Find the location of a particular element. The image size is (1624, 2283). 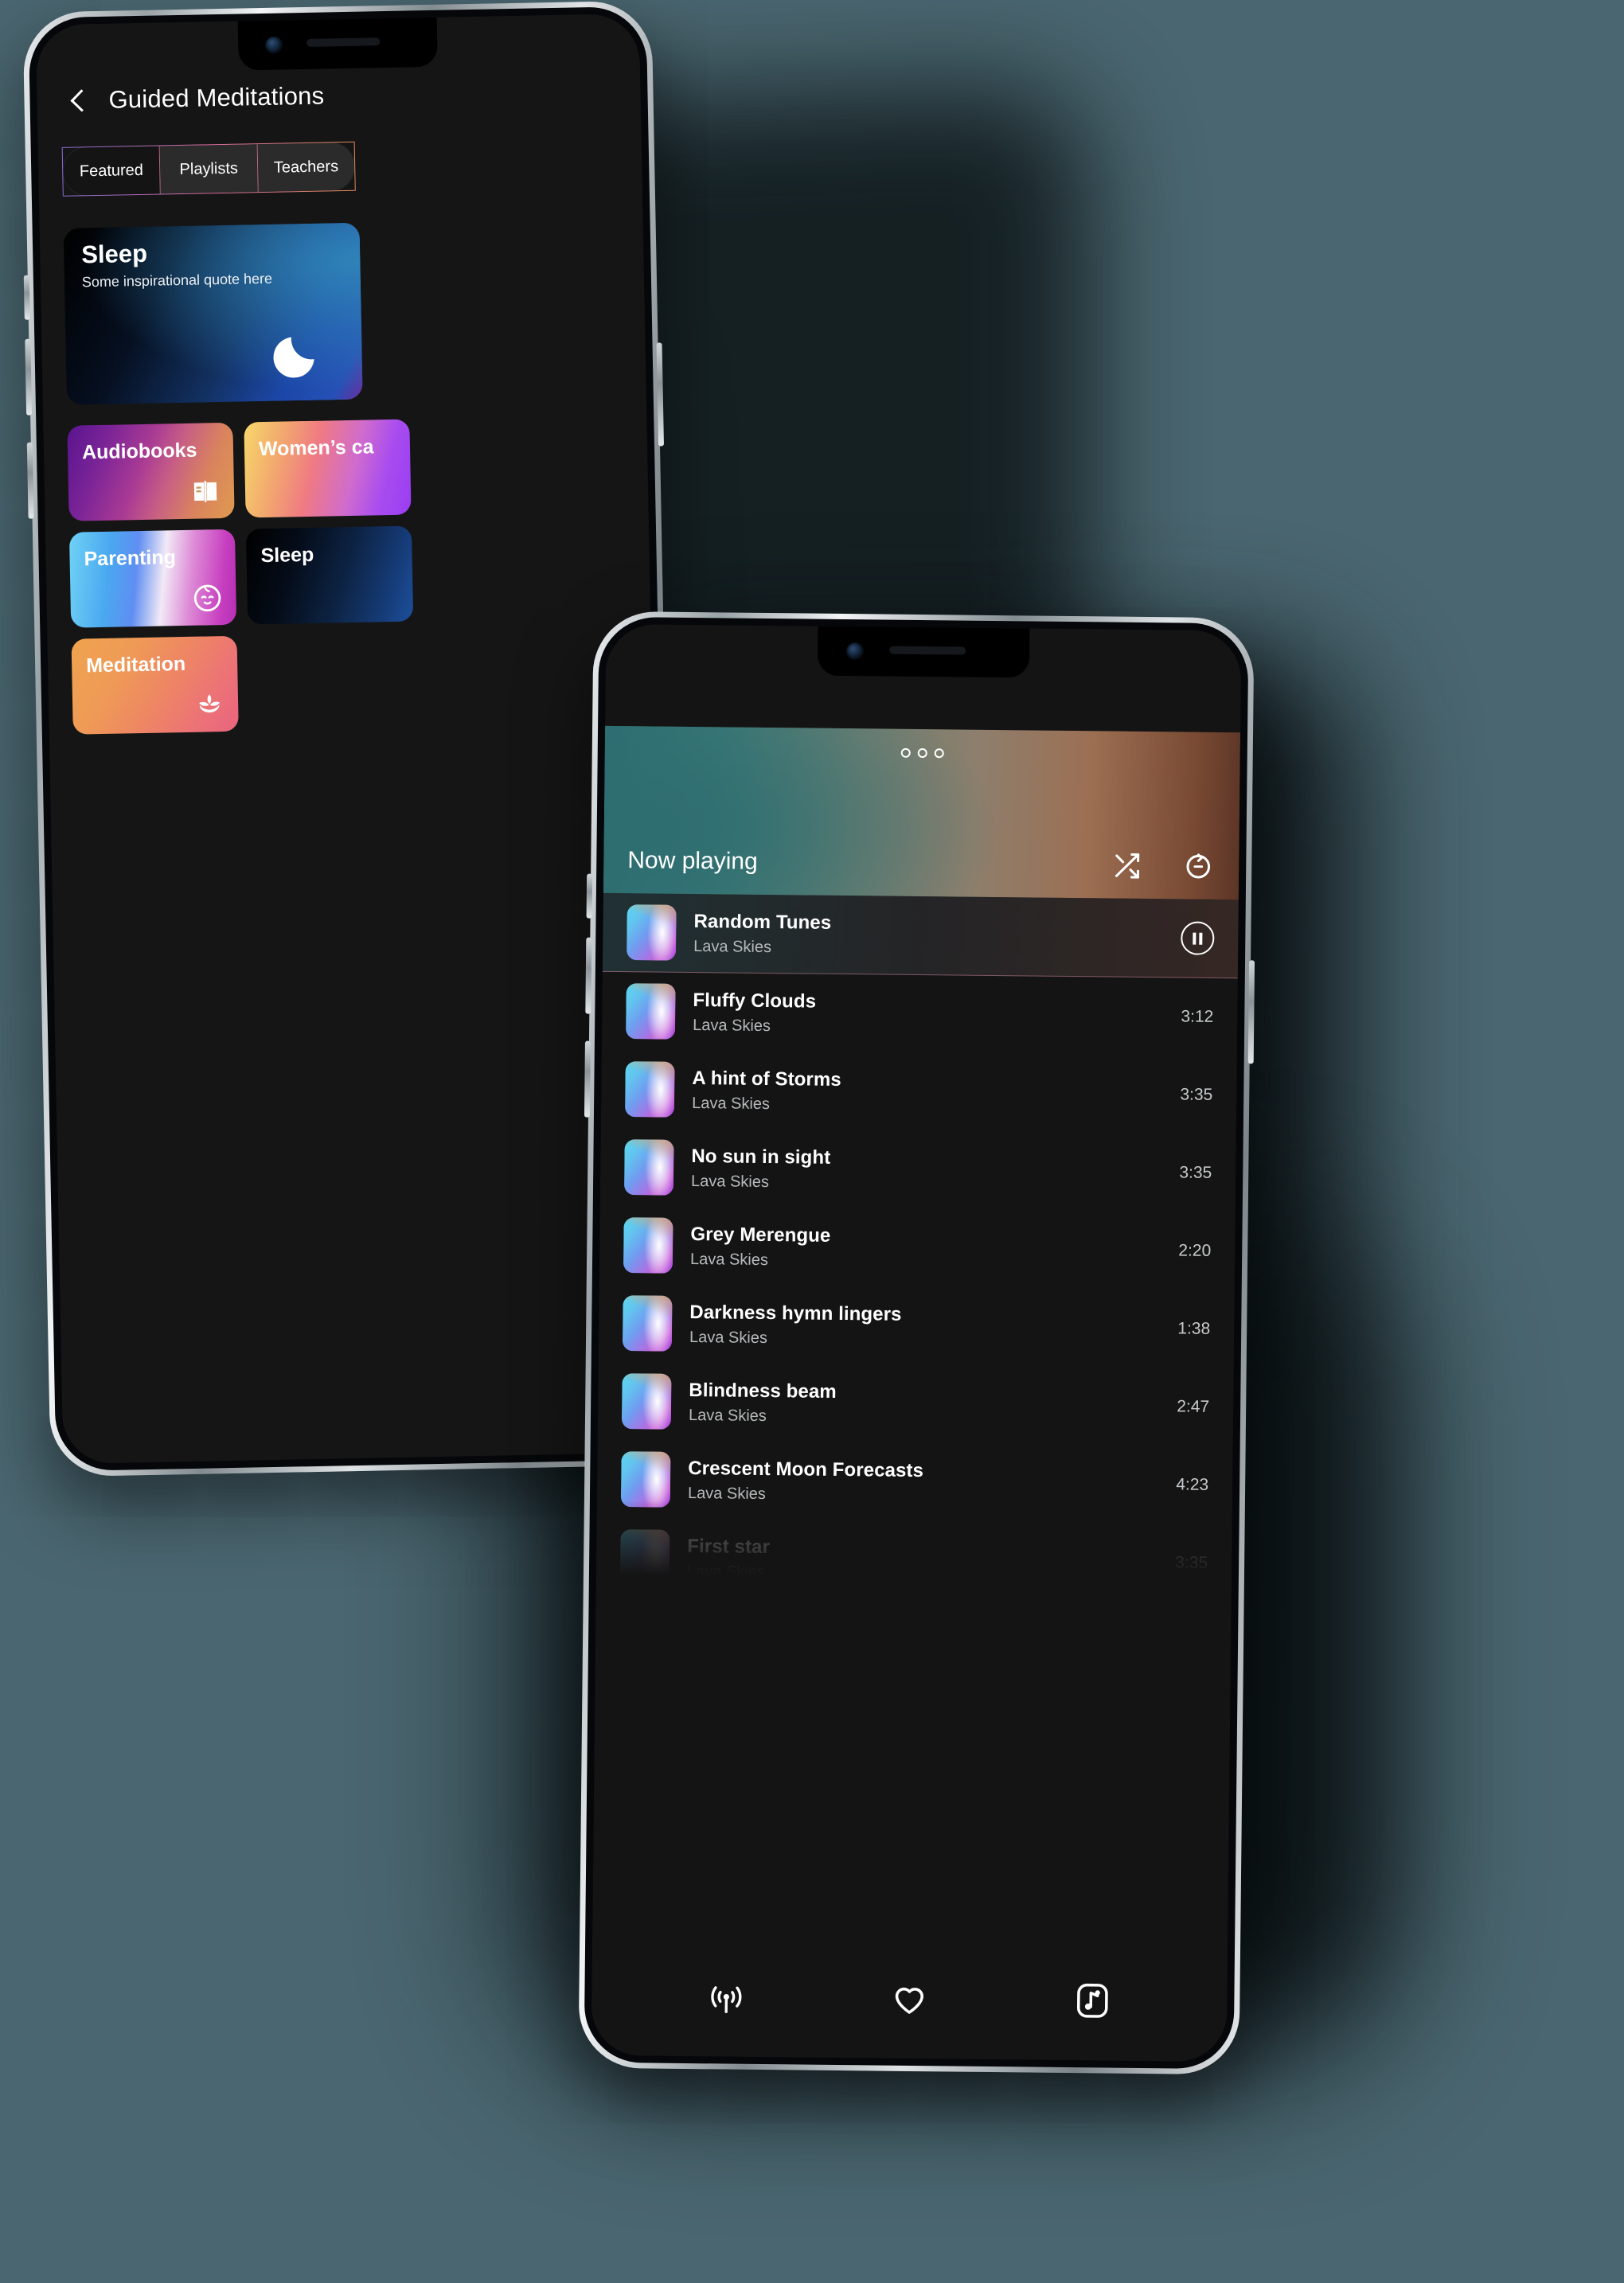

tab-featured: Featured is located at coordinates (112, 171).